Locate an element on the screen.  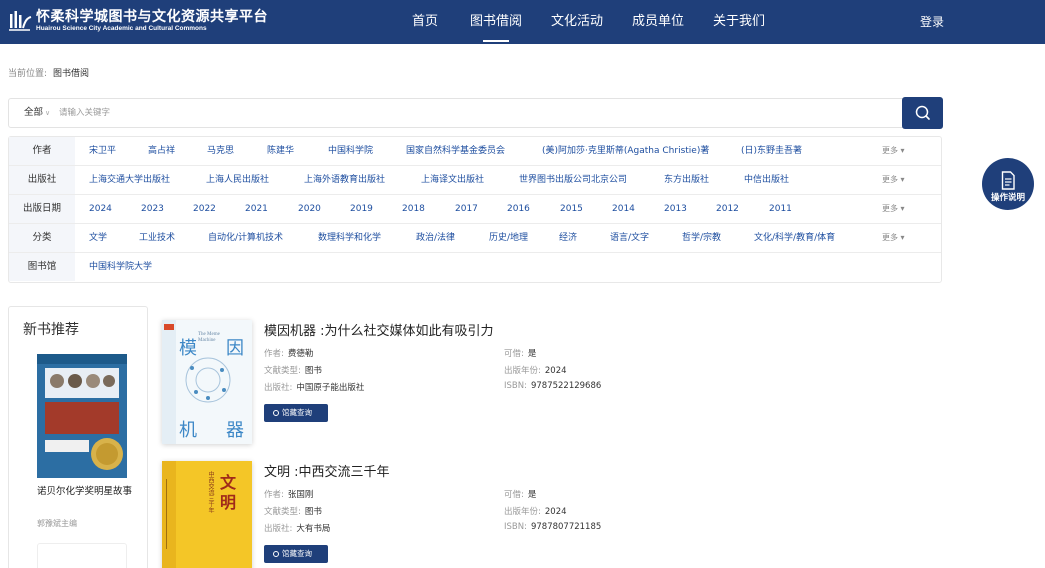
sidebar-book-author: 郭豫斌主编 is located at coordinates (57, 523).